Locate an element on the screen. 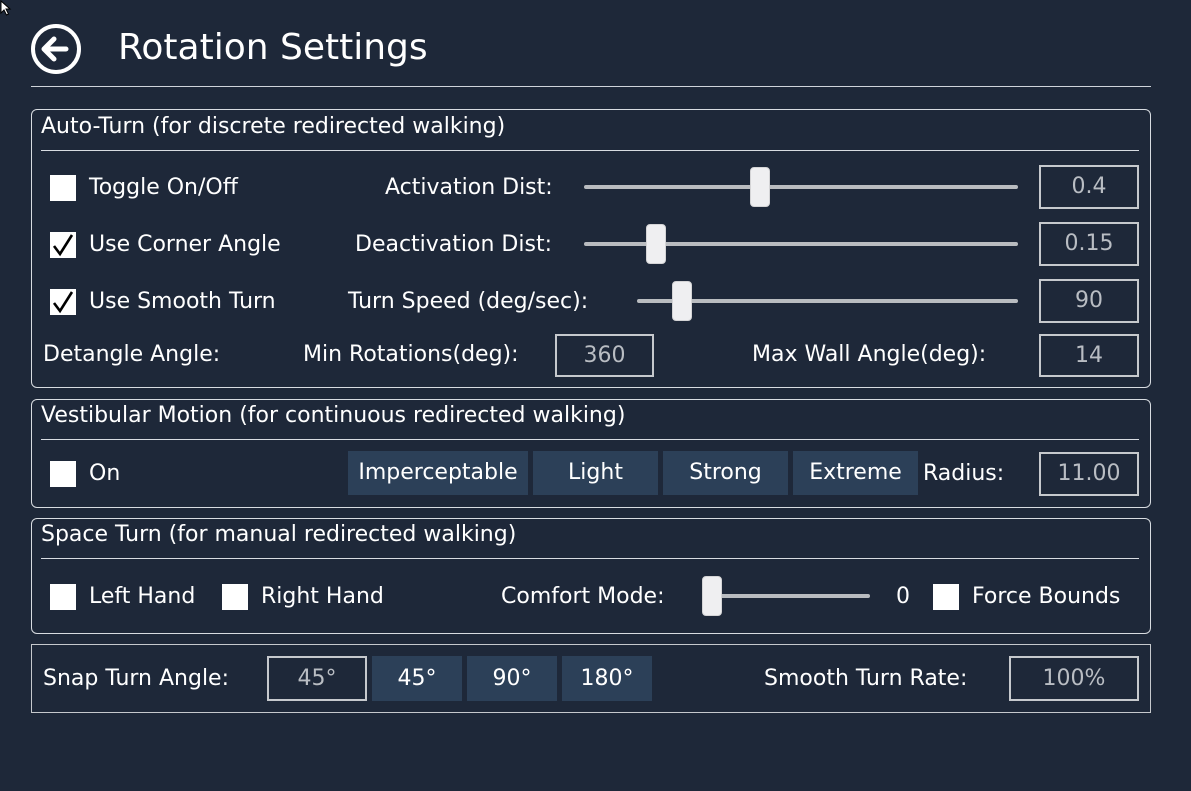 Image resolution: width=1191 pixels, height=791 pixels. preset-extreme-button: Extreme is located at coordinates (855, 473).